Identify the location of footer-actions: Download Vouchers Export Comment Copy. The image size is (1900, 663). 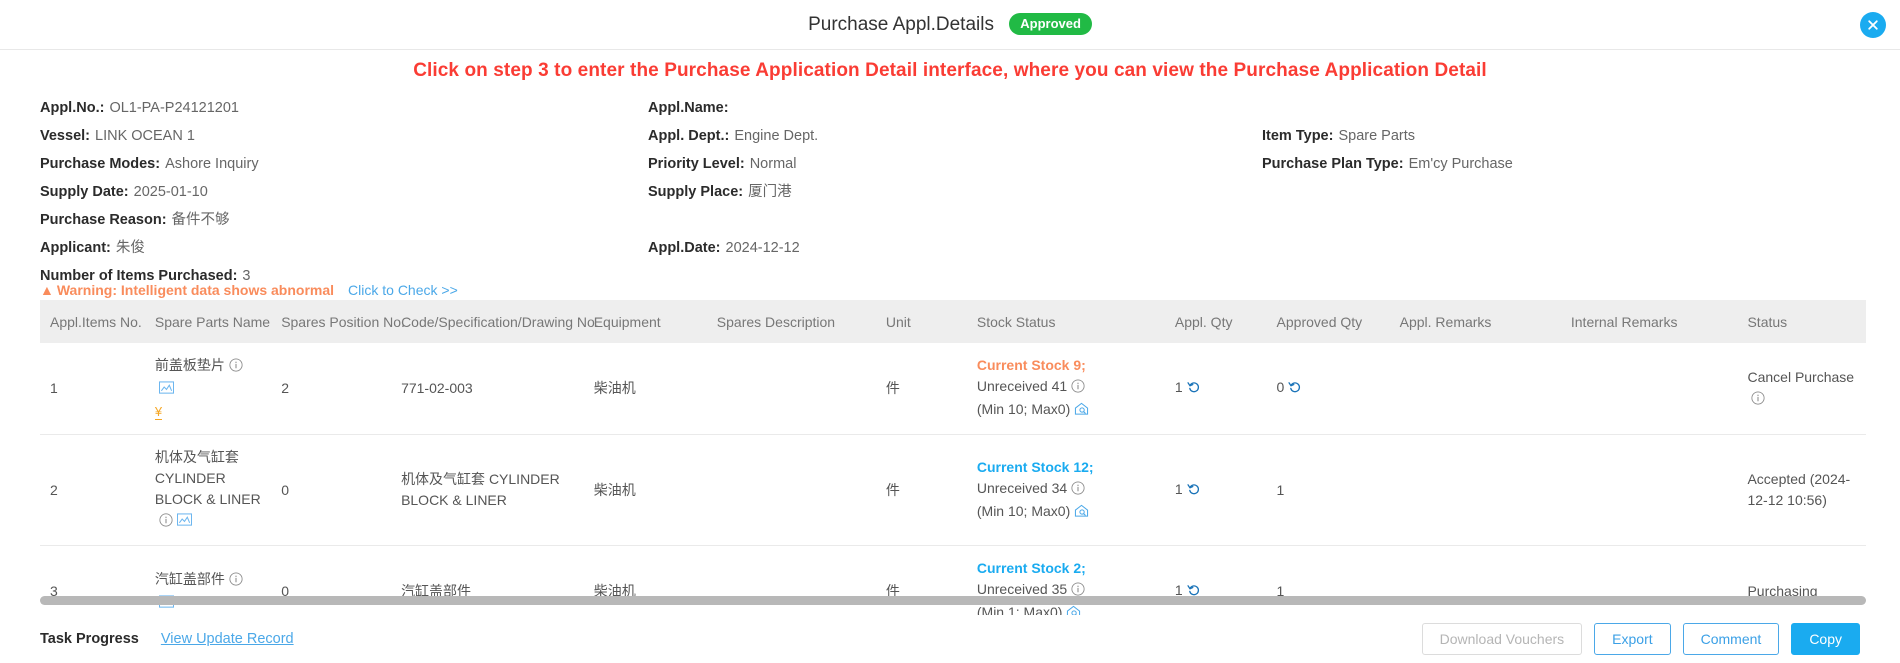
(1640, 639).